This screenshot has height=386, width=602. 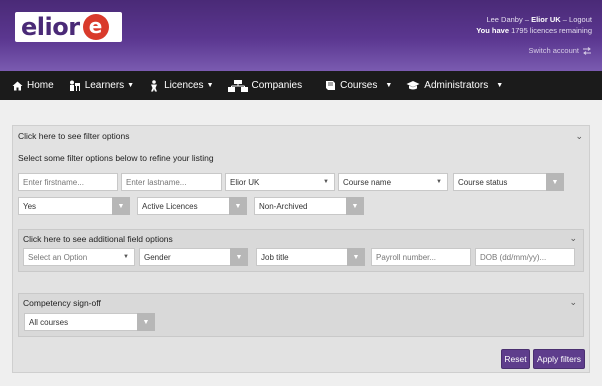 What do you see at coordinates (58, 257) in the screenshot?
I see `option-select-value: Select an Option` at bounding box center [58, 257].